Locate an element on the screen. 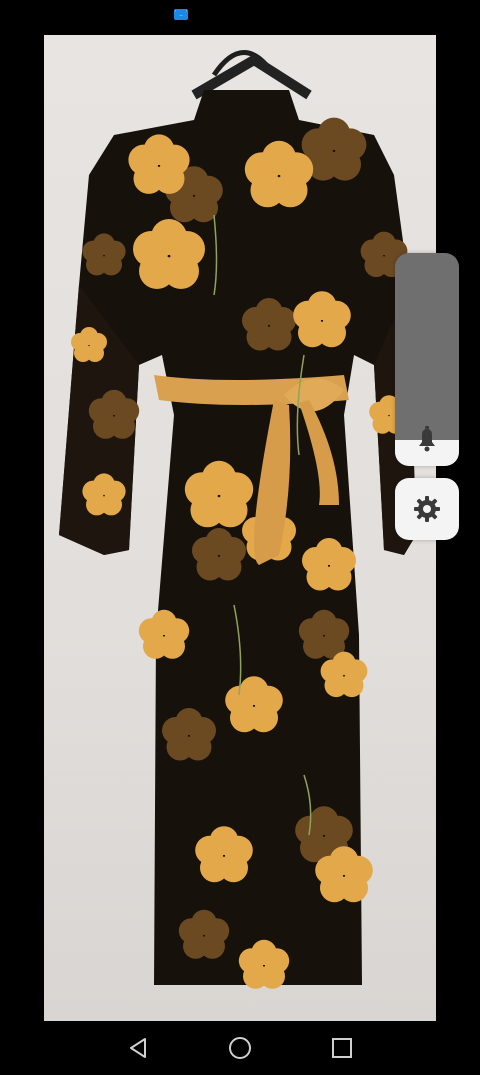  home-button is located at coordinates (240, 1048).